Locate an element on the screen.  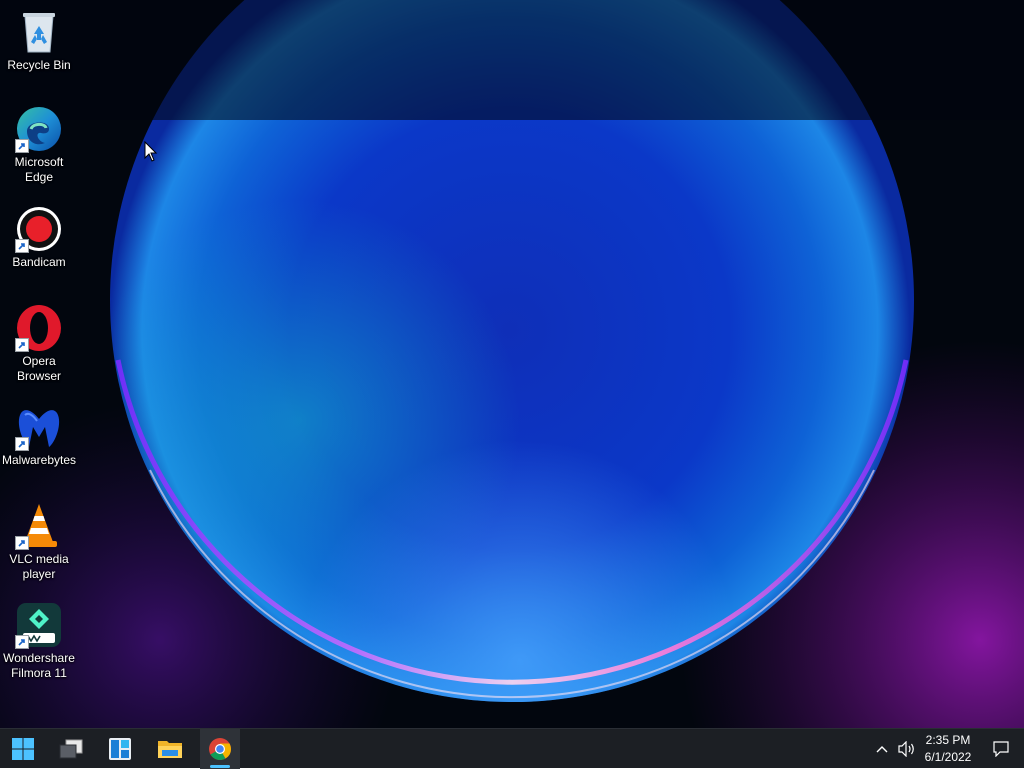
show-hidden-icons-button is located at coordinates (882, 749).